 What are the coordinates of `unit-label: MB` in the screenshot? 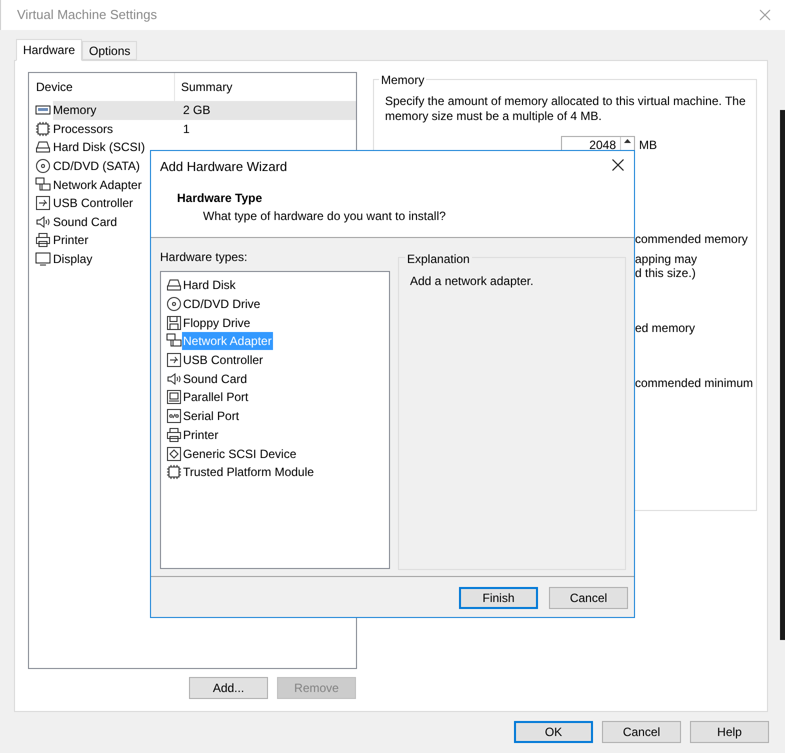 It's located at (648, 145).